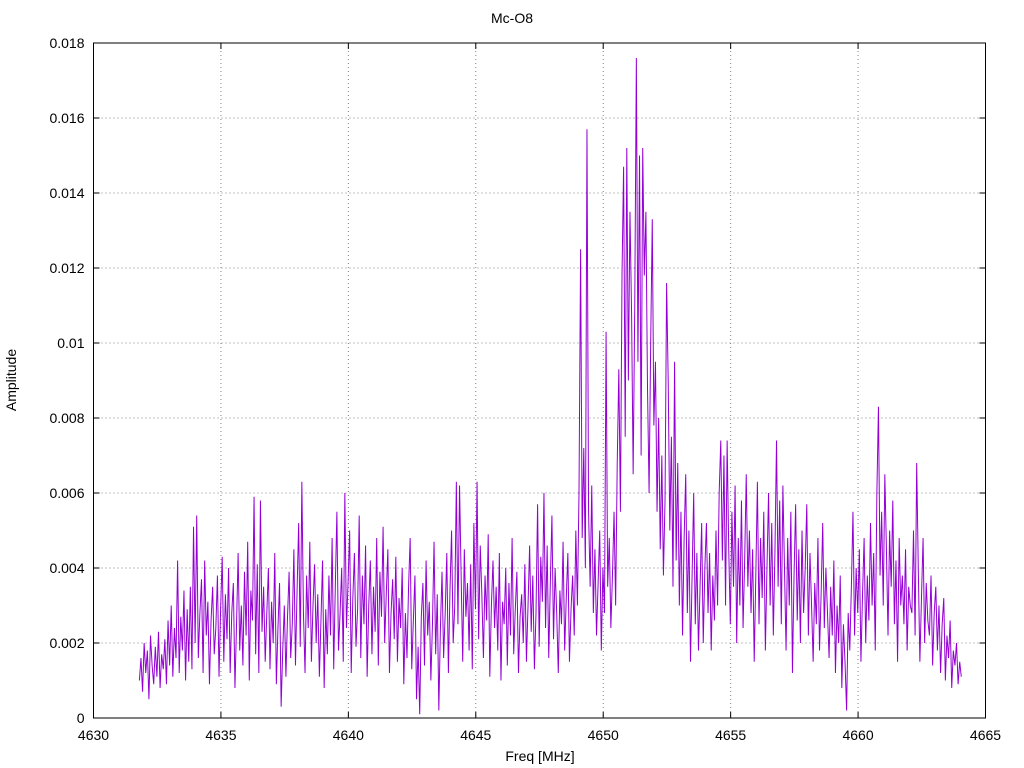 This screenshot has height=768, width=1024. I want to click on y-tick-label: 0.002, so click(66, 643).